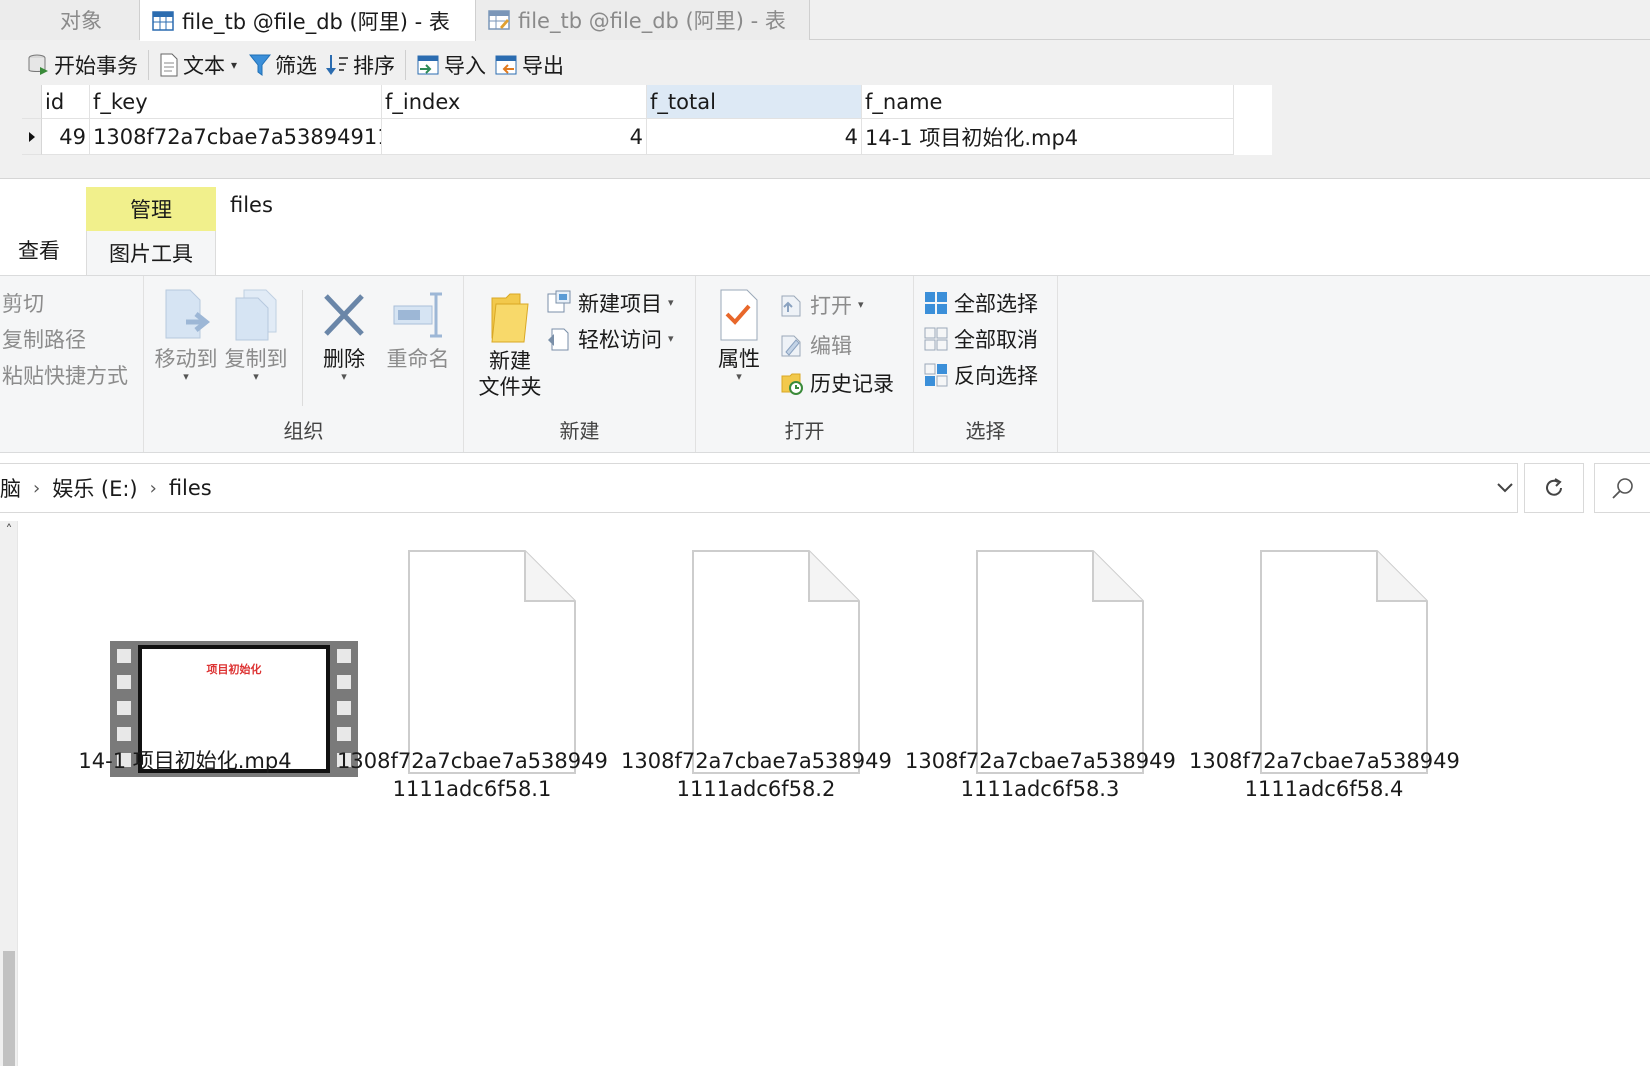 This screenshot has height=1066, width=1650. Describe the element at coordinates (756, 686) in the screenshot. I see `file-item: 1308f72a7cbae7a538949 1111adc6f58.2` at that location.